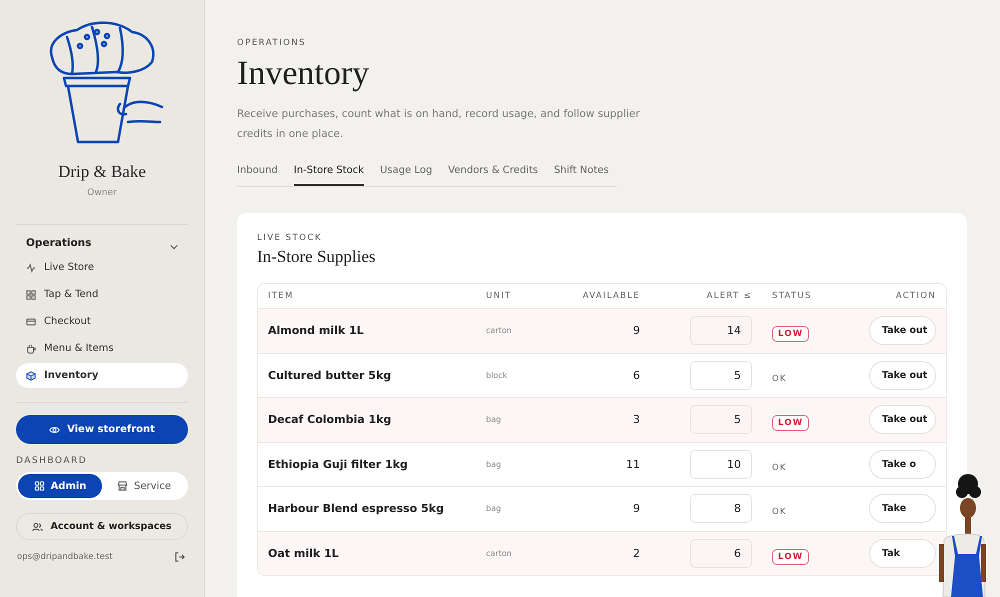 The image size is (1000, 597). I want to click on item-name: Harbour Blend espresso 5kg, so click(356, 509).